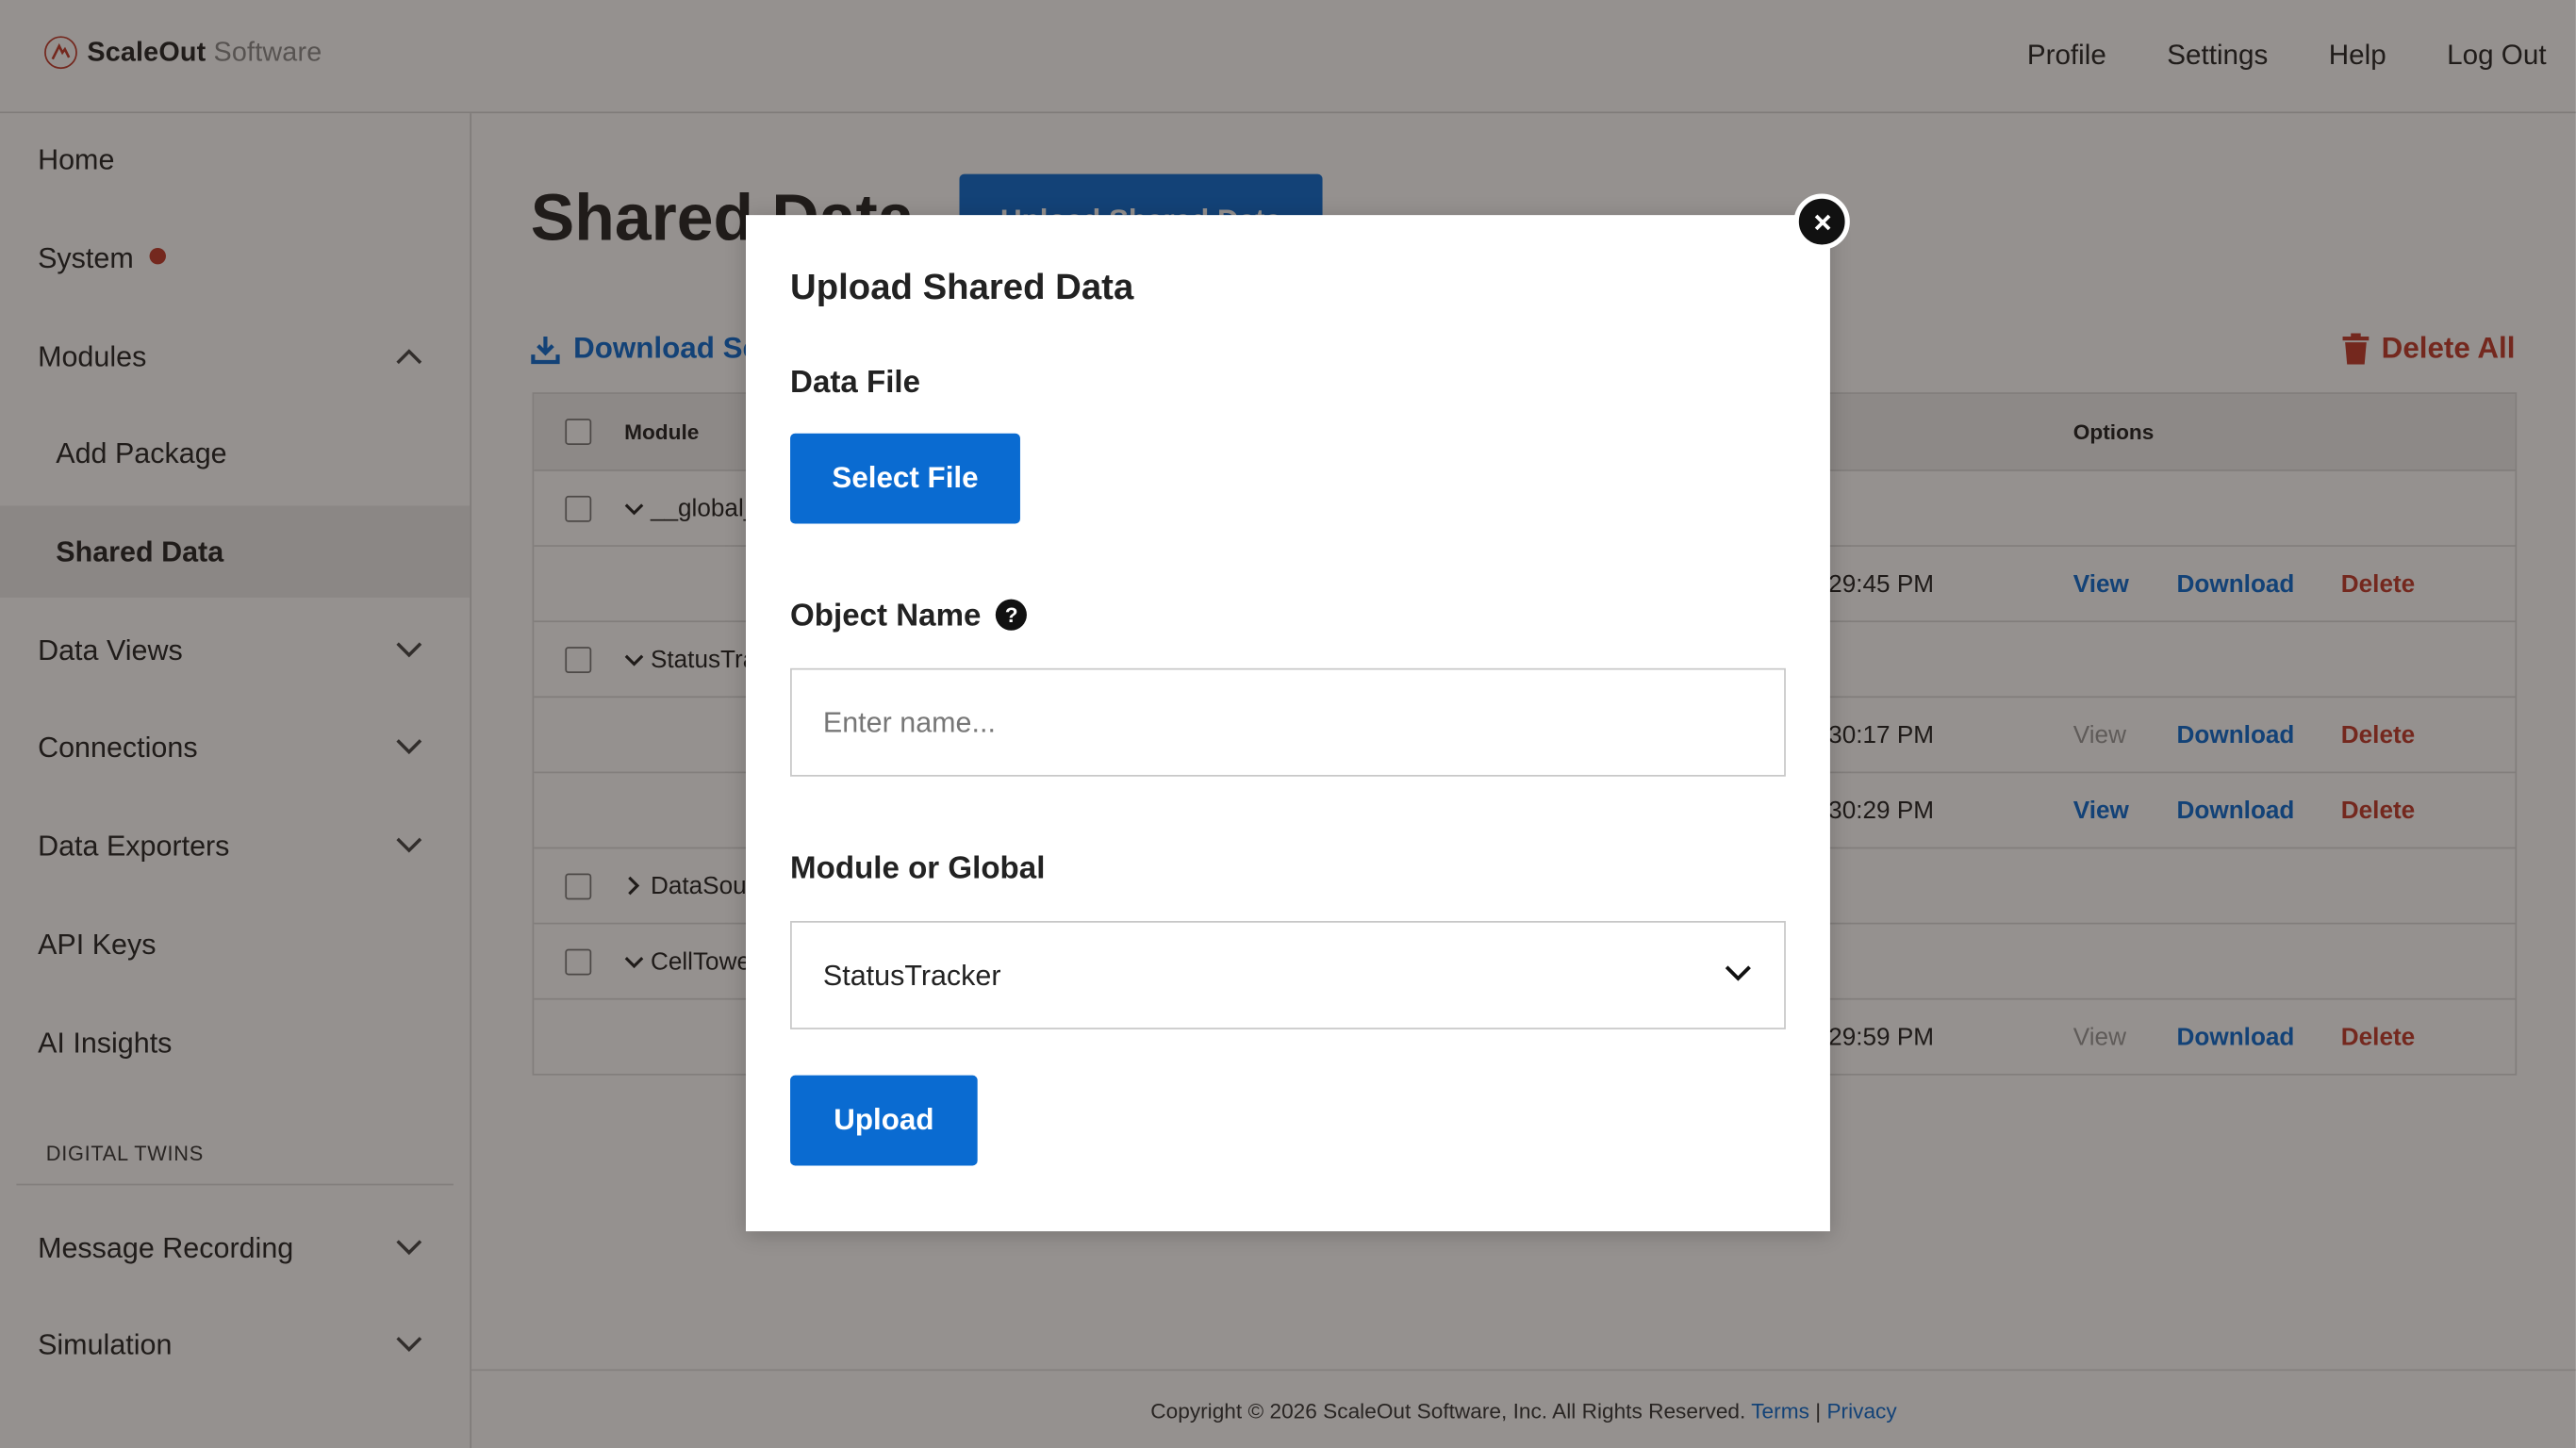 This screenshot has height=1448, width=2576. What do you see at coordinates (918, 869) in the screenshot?
I see `module-or-global-label: Module or Global` at bounding box center [918, 869].